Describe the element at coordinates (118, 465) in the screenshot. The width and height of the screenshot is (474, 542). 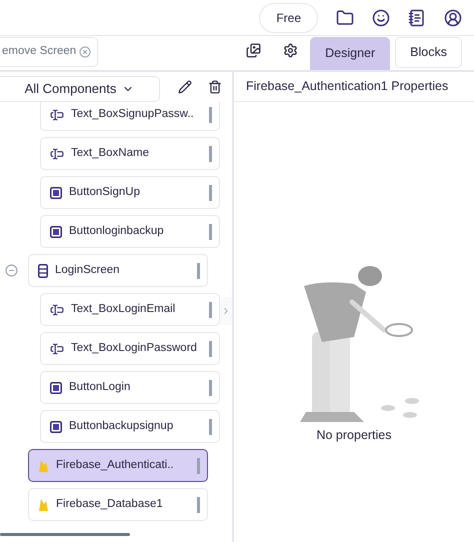
I see `component-item: Firebase_Authenticati..` at that location.